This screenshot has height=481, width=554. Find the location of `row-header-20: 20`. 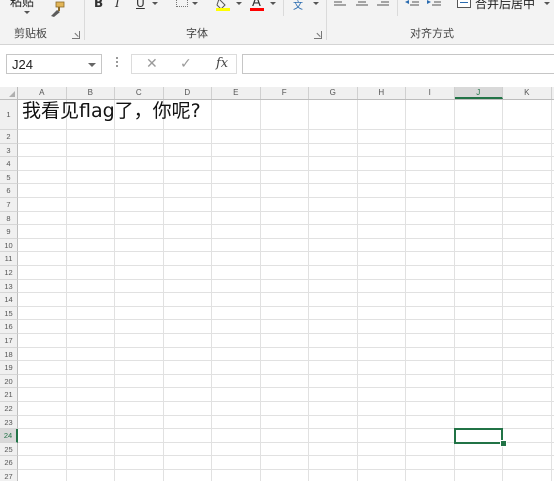

row-header-20: 20 is located at coordinates (9, 381).